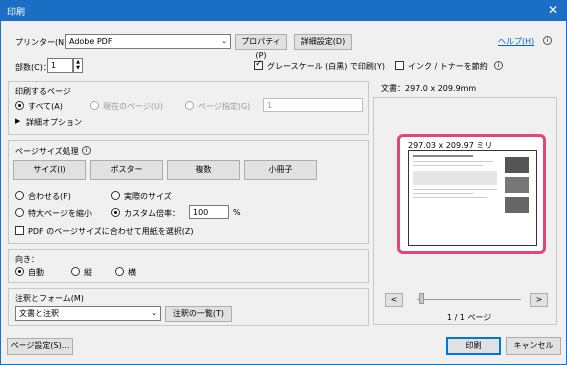  Describe the element at coordinates (115, 195) in the screenshot. I see `actual-size-radio` at that location.